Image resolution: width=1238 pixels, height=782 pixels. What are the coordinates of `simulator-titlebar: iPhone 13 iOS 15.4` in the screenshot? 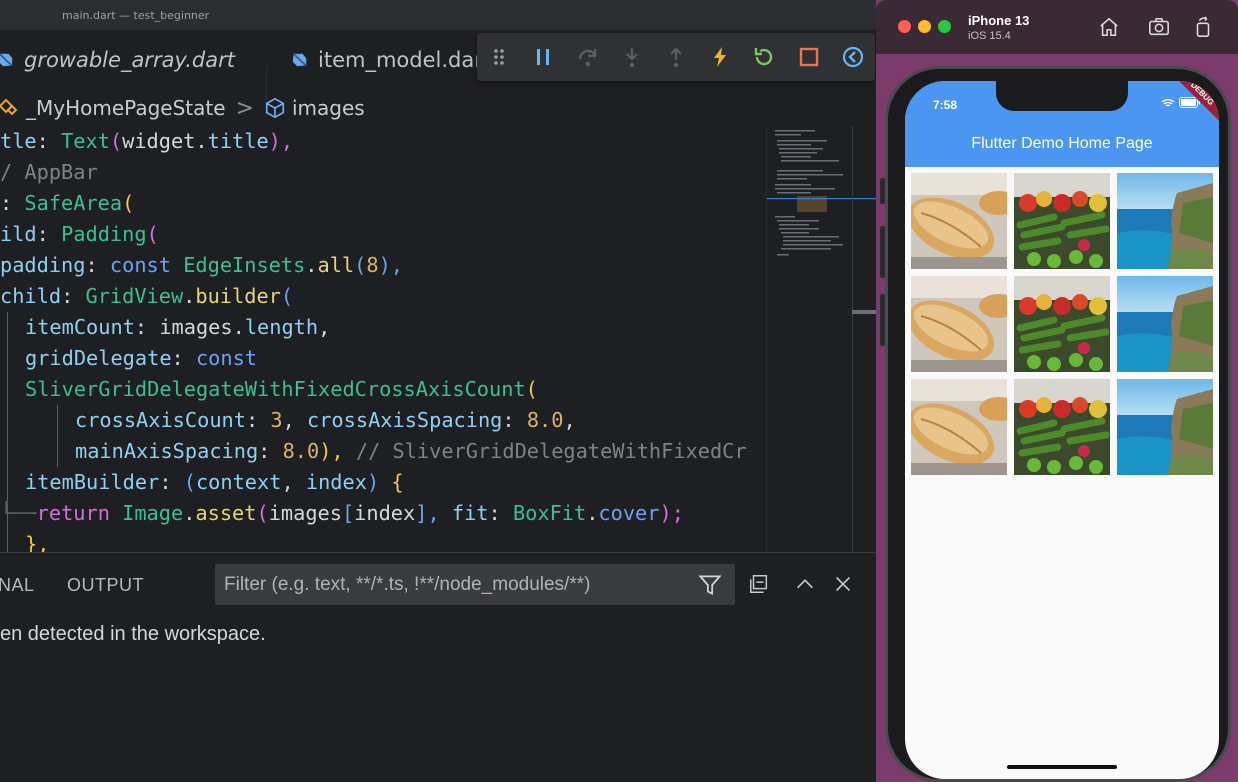 It's located at (1057, 27).